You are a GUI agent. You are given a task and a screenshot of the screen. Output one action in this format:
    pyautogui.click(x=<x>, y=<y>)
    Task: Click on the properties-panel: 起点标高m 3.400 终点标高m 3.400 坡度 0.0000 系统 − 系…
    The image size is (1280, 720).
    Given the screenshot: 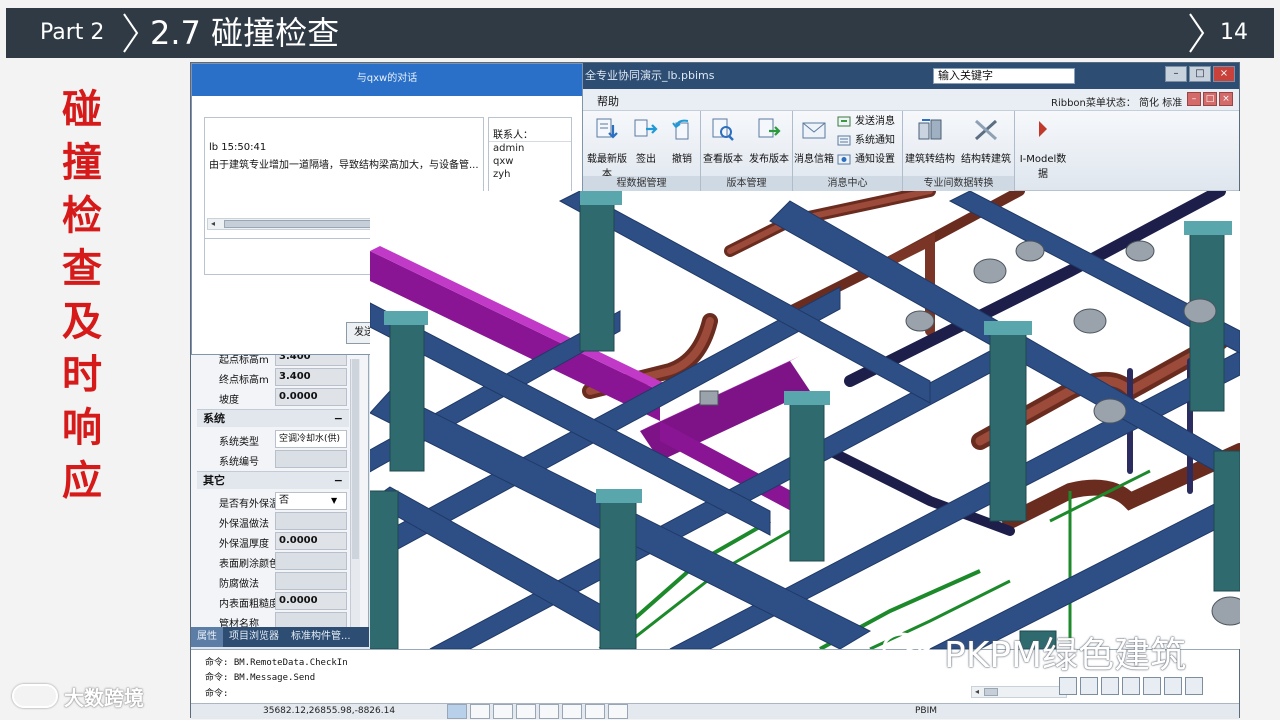 What is the action you would take?
    pyautogui.click(x=280, y=491)
    